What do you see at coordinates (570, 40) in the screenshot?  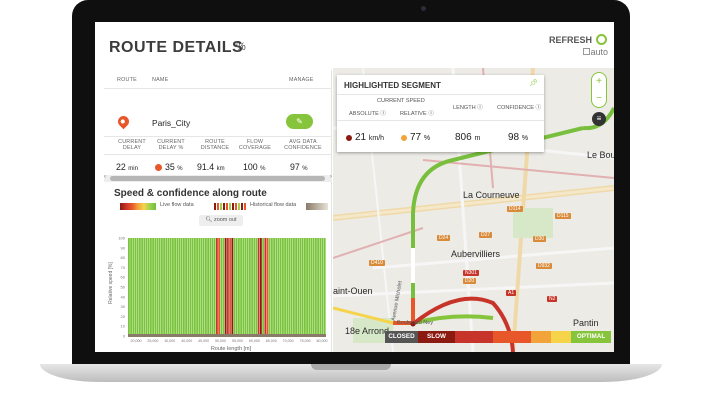 I see `refresh-button: REFRESH` at bounding box center [570, 40].